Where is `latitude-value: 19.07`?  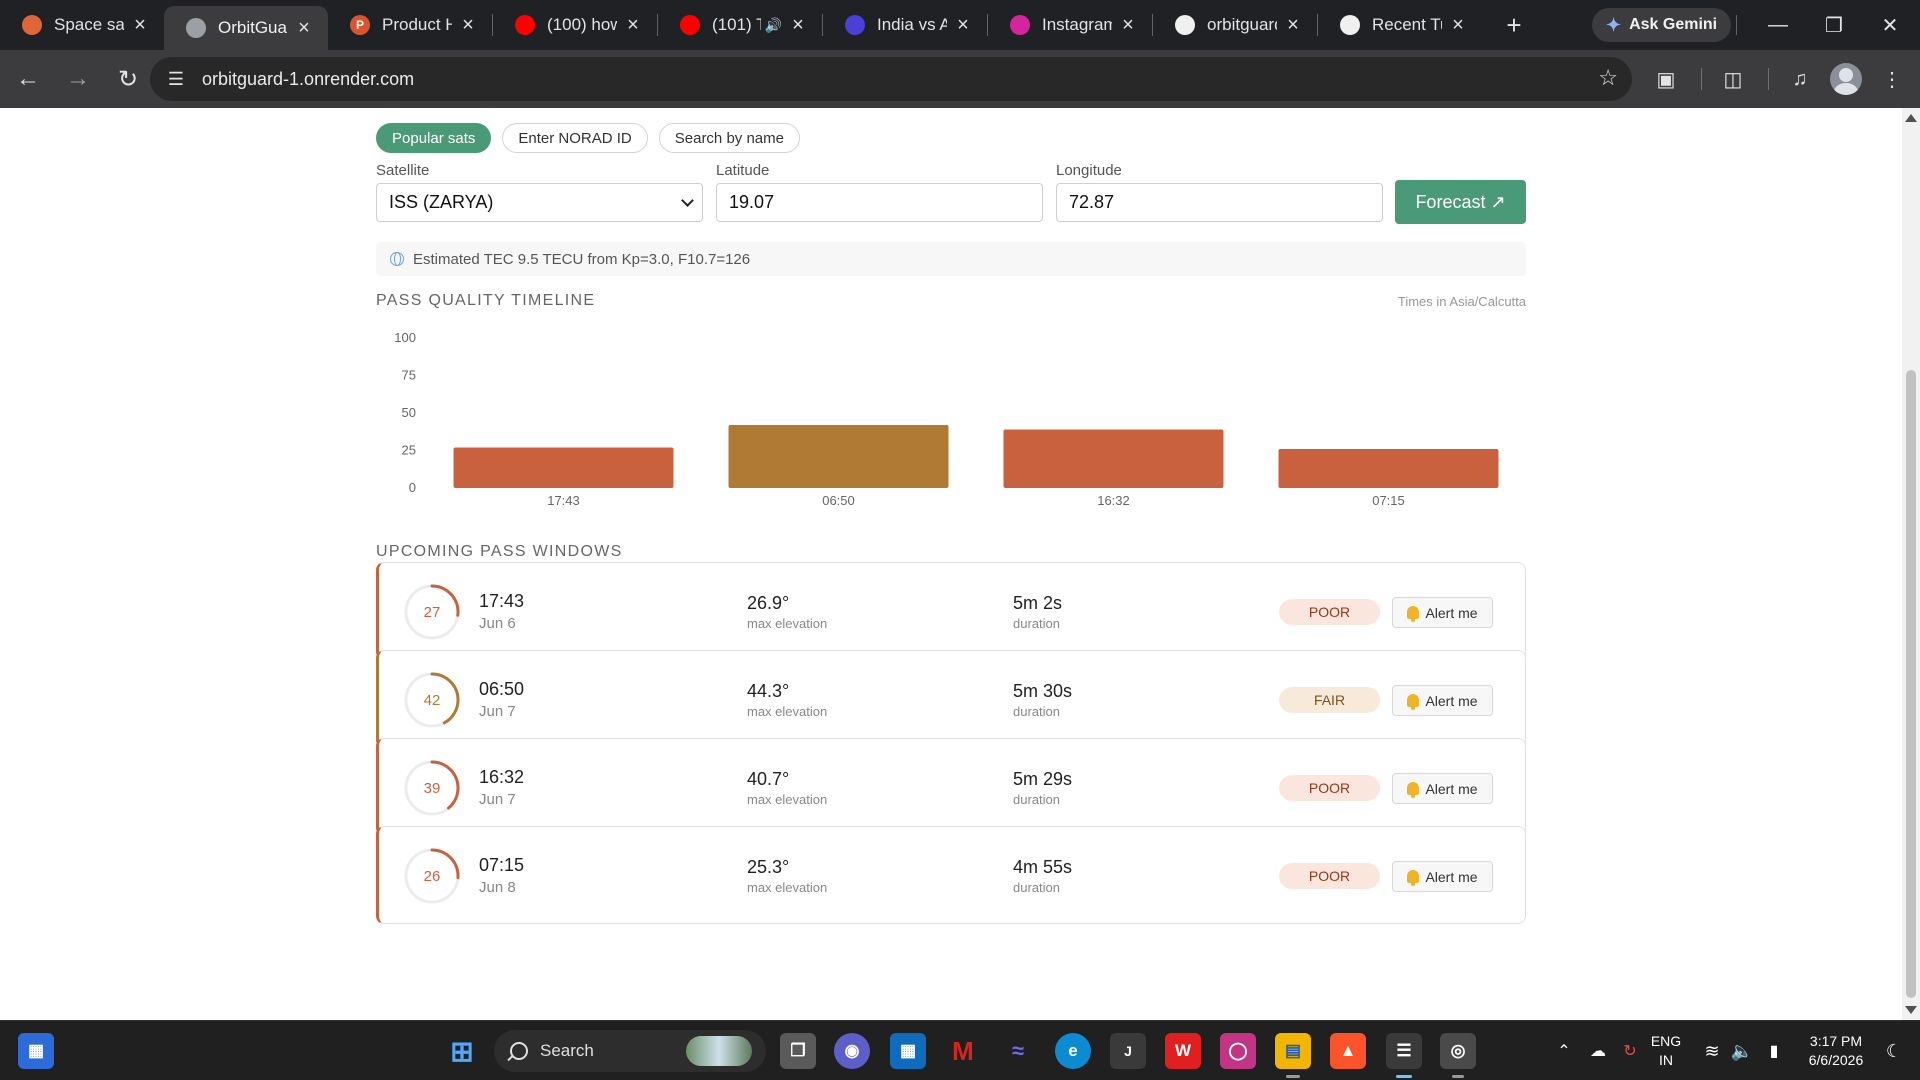
latitude-value: 19.07 is located at coordinates (752, 202).